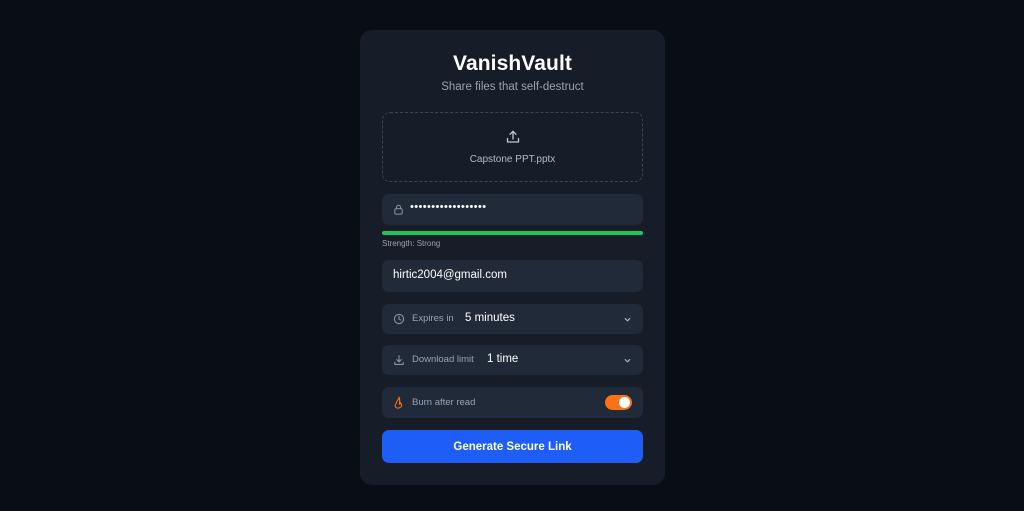 The width and height of the screenshot is (1024, 511). What do you see at coordinates (443, 359) in the screenshot?
I see `download-limit-label: Download limit` at bounding box center [443, 359].